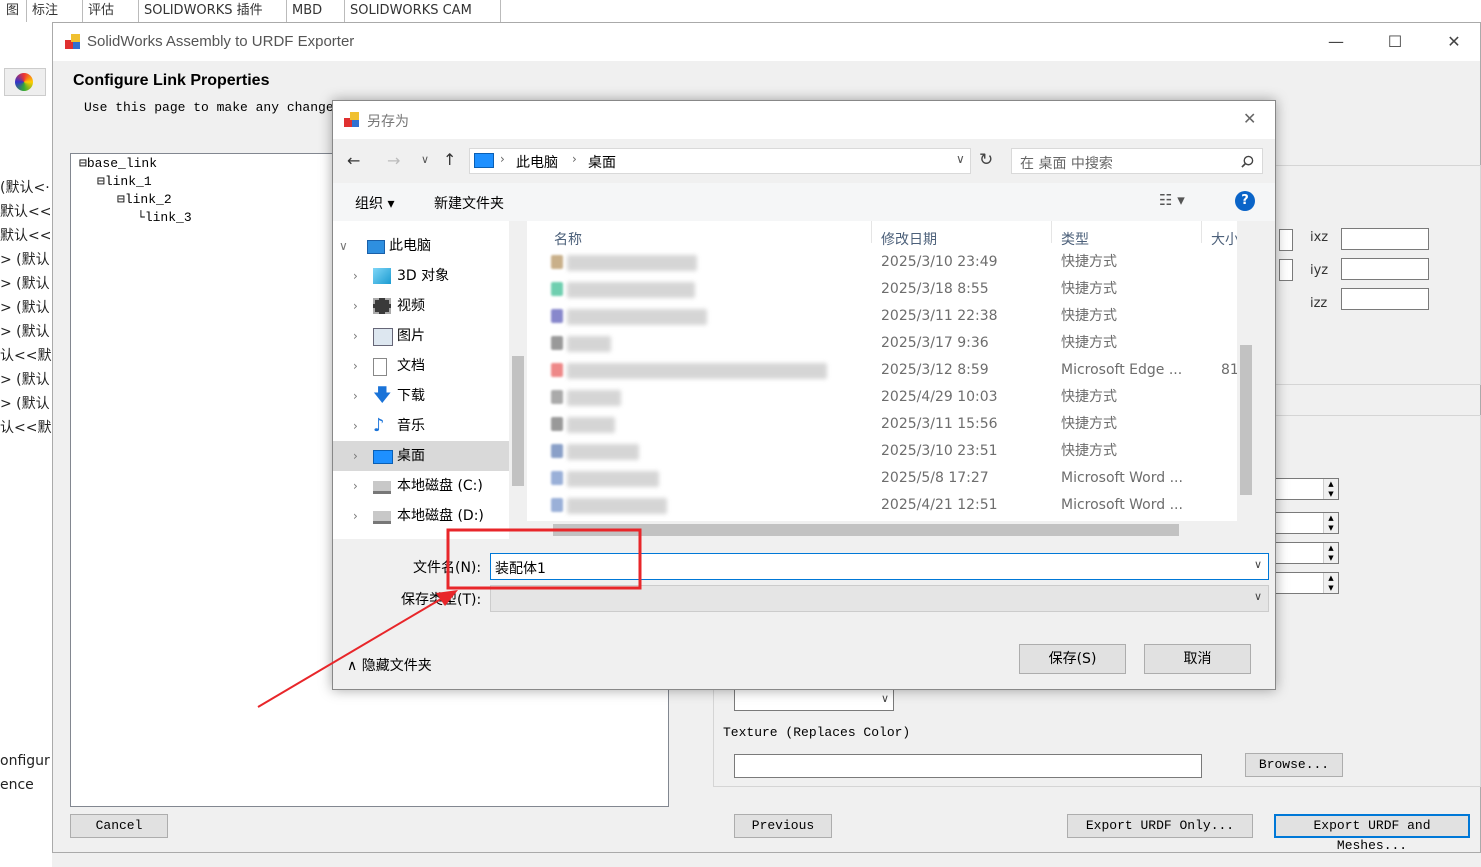 This screenshot has width=1481, height=867. I want to click on sw-tab: 评估, so click(110, 11).